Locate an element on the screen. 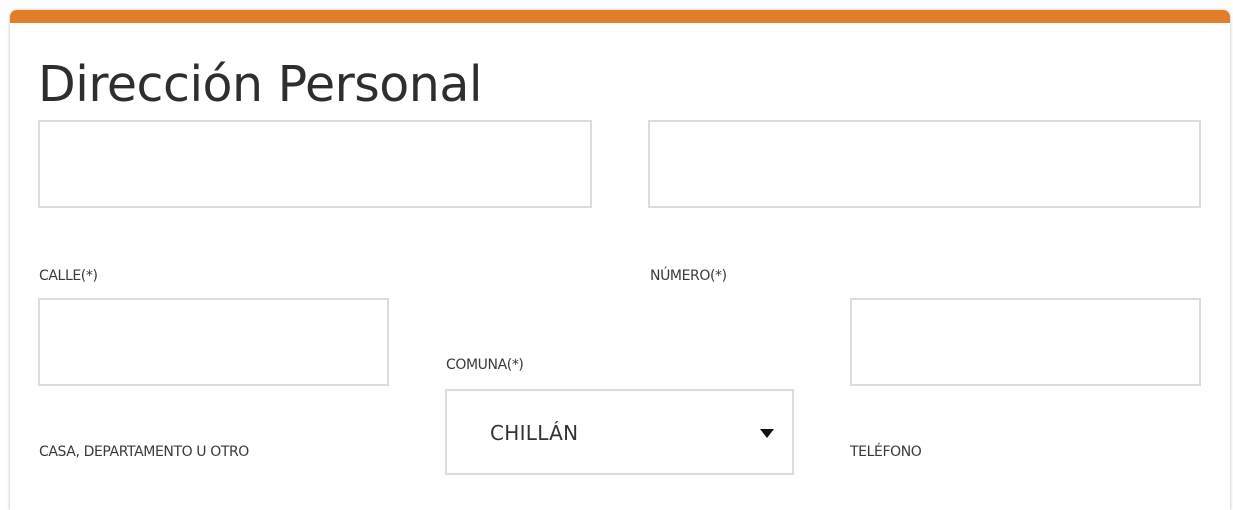  caret-down-icon is located at coordinates (767, 433).